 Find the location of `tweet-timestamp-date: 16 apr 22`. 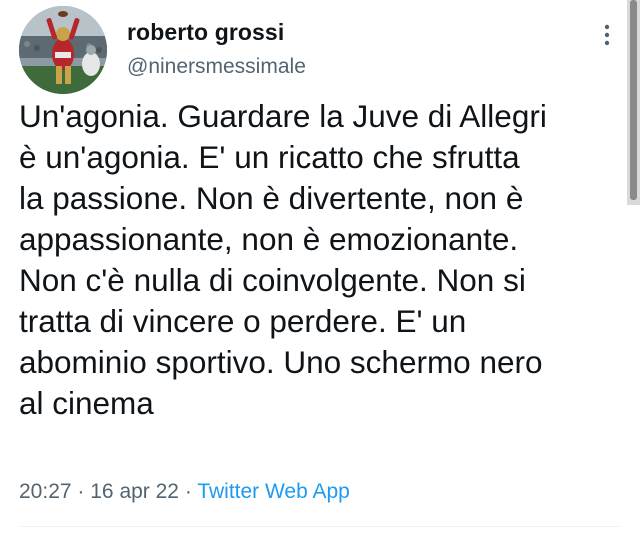

tweet-timestamp-date: 16 apr 22 is located at coordinates (134, 491).